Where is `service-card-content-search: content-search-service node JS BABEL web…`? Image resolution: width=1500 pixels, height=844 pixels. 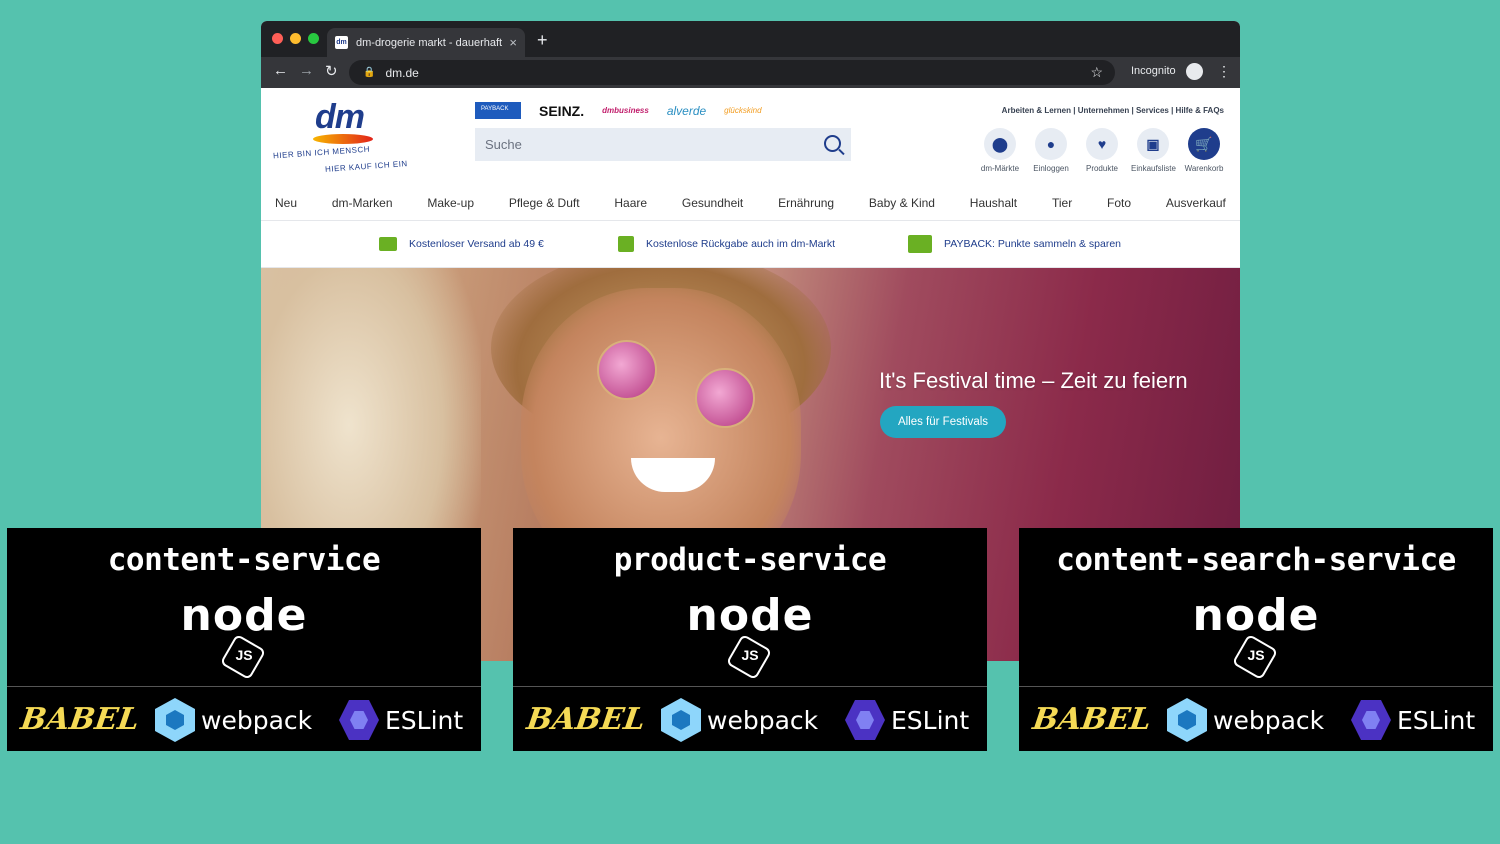 service-card-content-search: content-search-service node JS BABEL web… is located at coordinates (1256, 639).